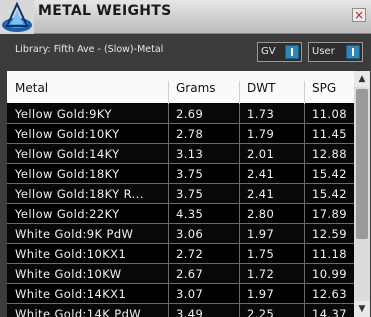 The height and width of the screenshot is (317, 371). Describe the element at coordinates (105, 11) in the screenshot. I see `window-title: METAL WEIGHTS` at that location.